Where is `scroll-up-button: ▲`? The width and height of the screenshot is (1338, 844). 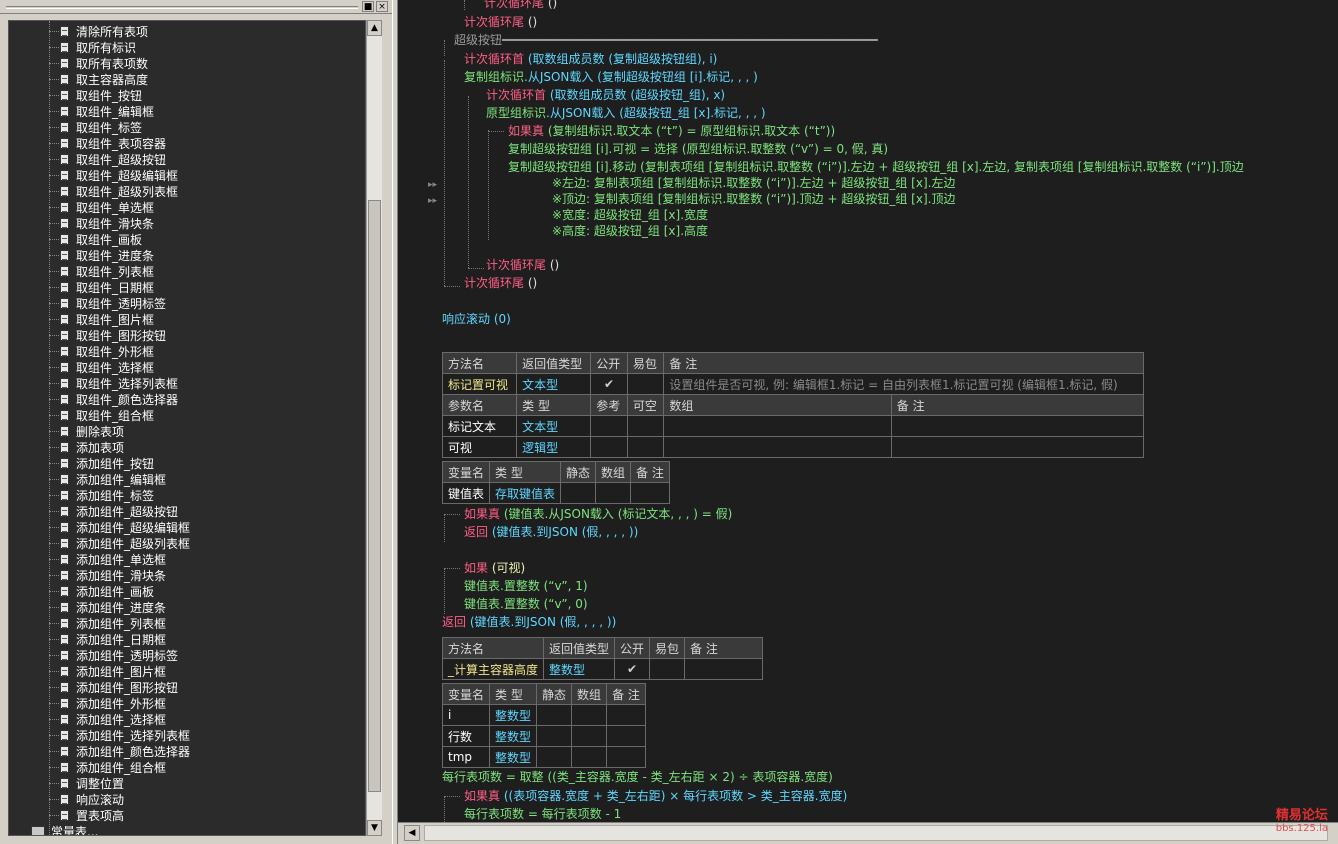 scroll-up-button: ▲ is located at coordinates (374, 28).